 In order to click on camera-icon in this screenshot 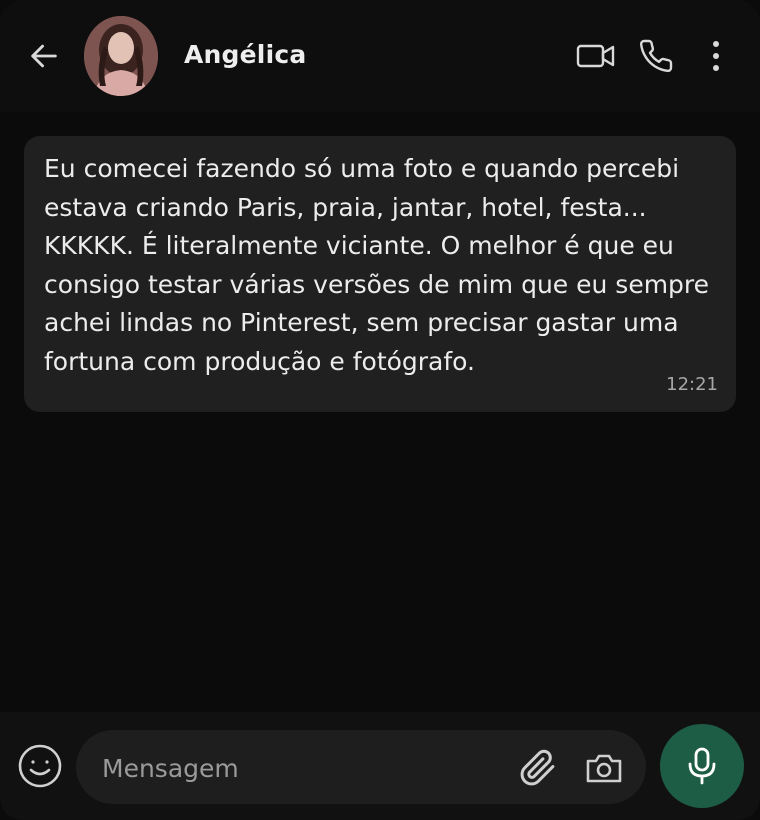, I will do `click(604, 768)`.